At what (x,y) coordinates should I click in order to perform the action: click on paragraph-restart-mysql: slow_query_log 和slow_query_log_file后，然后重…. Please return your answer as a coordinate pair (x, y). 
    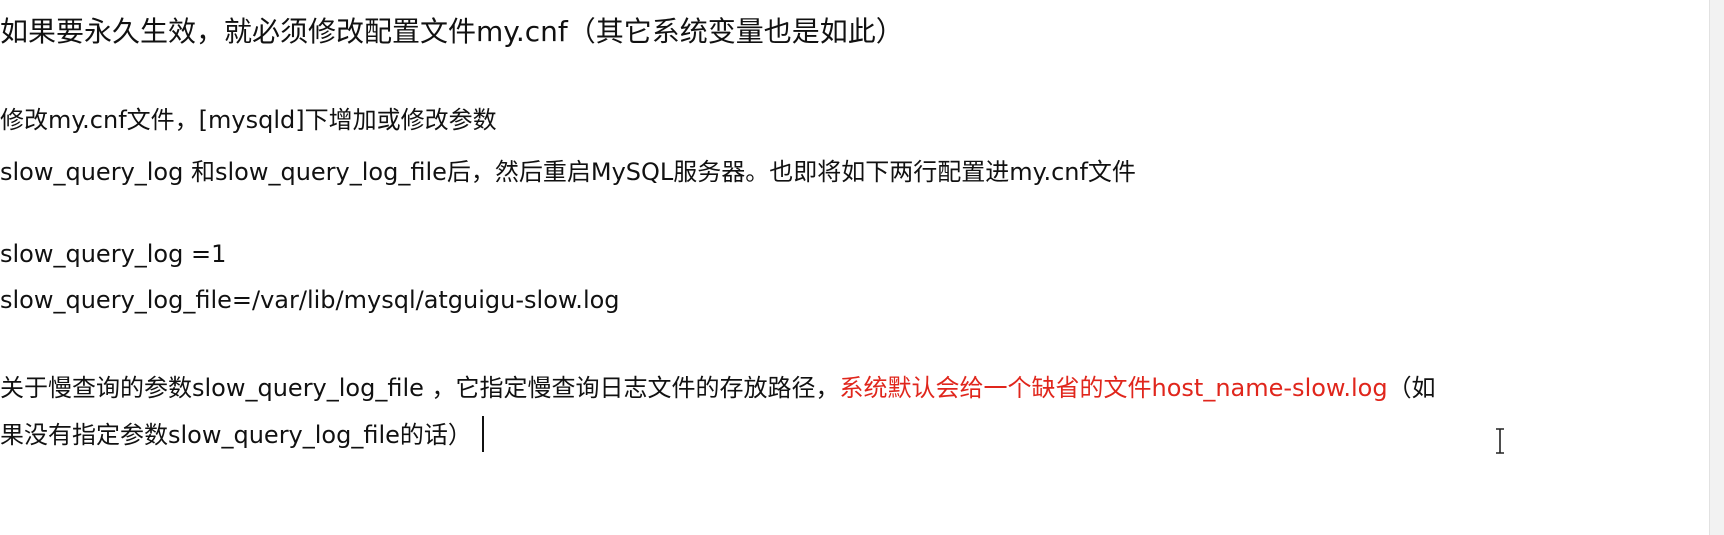
    Looking at the image, I should click on (568, 172).